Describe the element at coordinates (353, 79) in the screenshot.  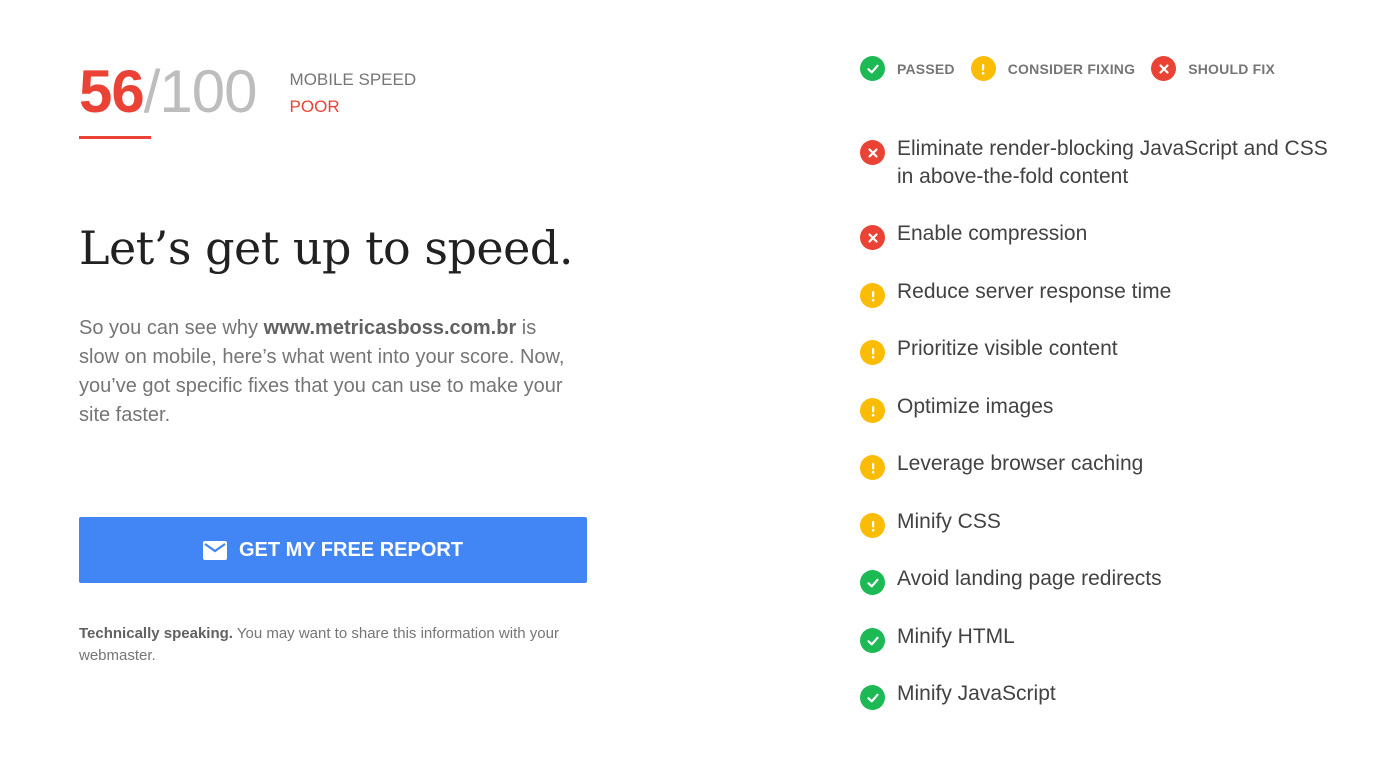
I see `score-label: MOBILE SPEED` at that location.